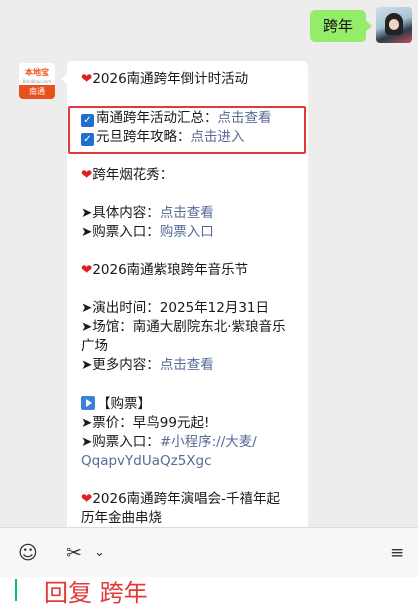 The height and width of the screenshot is (613, 418). I want to click on message-line: 历年金曲串烧, so click(121, 518).